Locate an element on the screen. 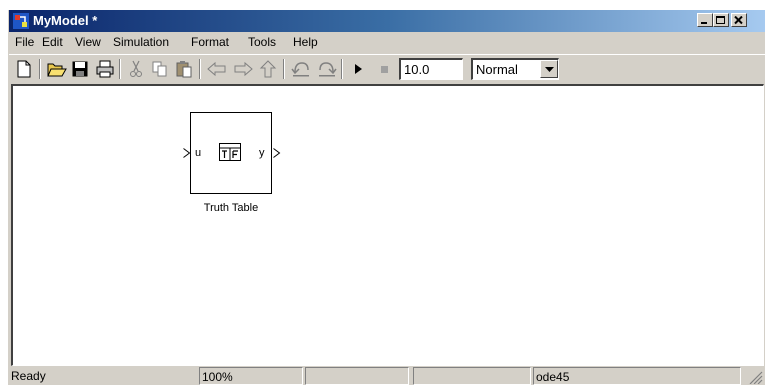 The image size is (765, 385). window-title: MyModel * is located at coordinates (65, 20).